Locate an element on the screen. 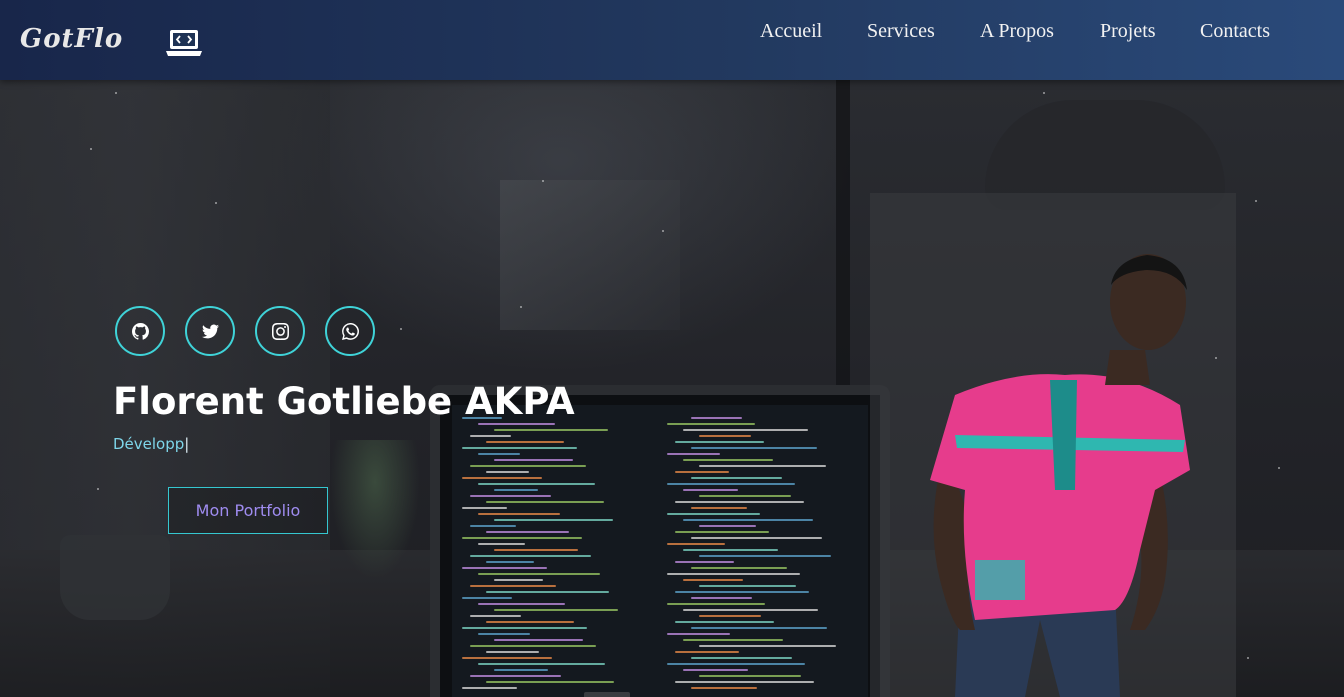 The height and width of the screenshot is (697, 1344). nav-link-a-propos: A Propos is located at coordinates (1017, 31).